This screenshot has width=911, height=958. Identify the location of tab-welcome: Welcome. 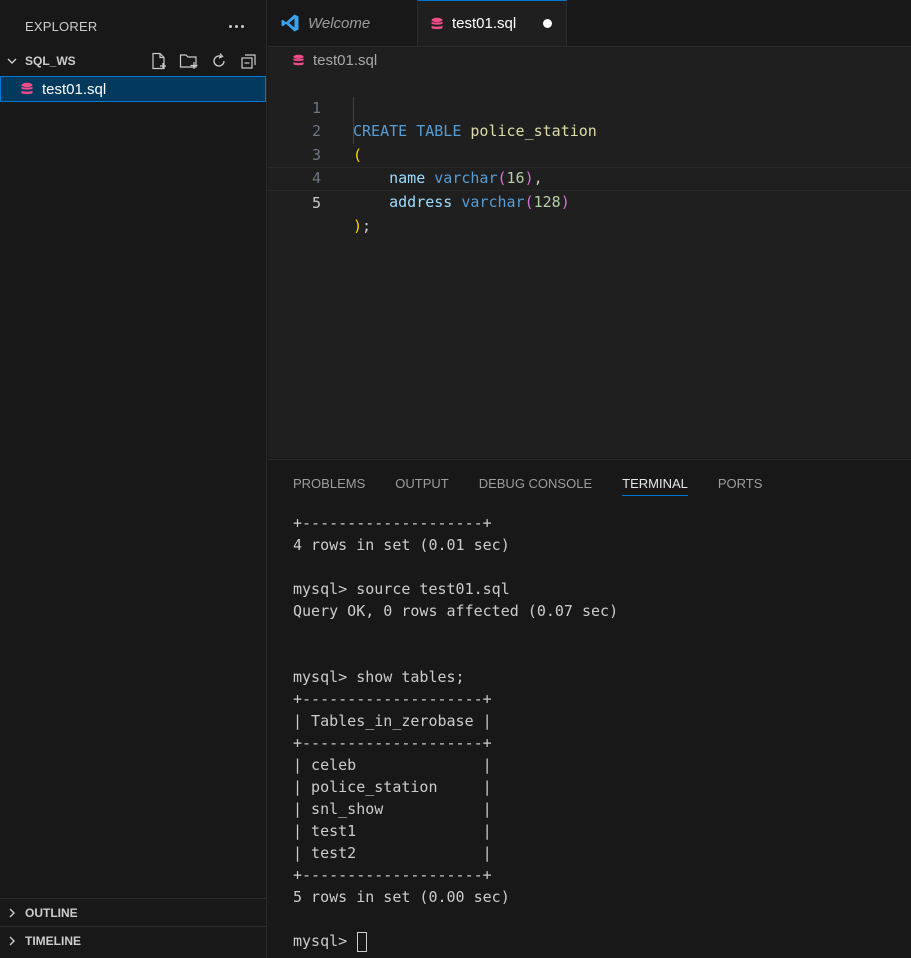
(343, 23).